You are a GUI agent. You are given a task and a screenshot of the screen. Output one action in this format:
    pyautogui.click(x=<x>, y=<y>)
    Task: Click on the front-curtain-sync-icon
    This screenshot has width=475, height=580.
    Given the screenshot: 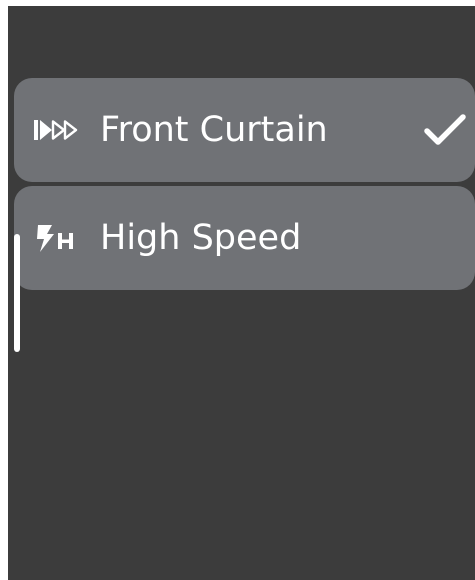 What is the action you would take?
    pyautogui.click(x=56, y=130)
    